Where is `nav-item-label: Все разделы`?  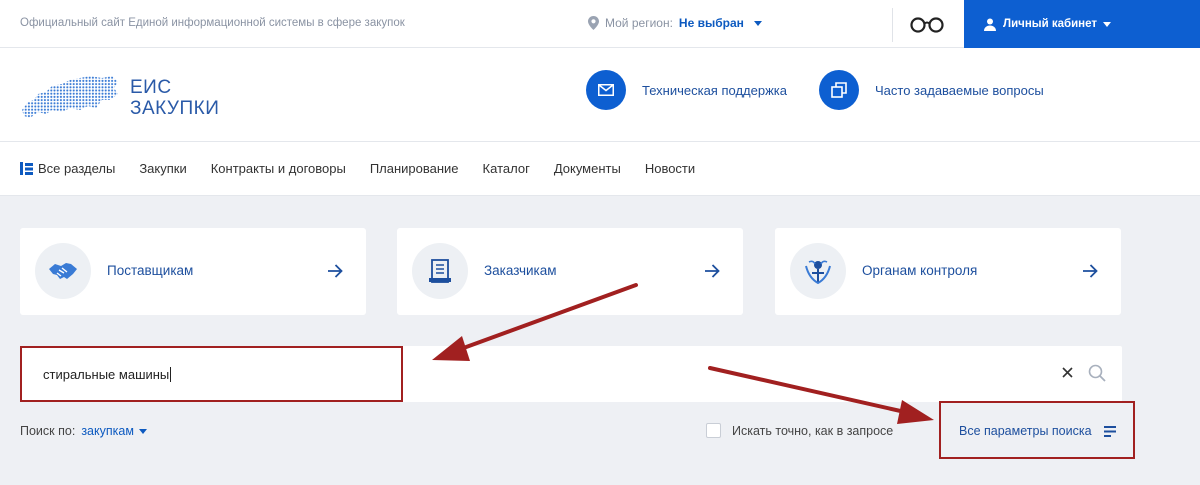
nav-item-label: Все разделы is located at coordinates (77, 168).